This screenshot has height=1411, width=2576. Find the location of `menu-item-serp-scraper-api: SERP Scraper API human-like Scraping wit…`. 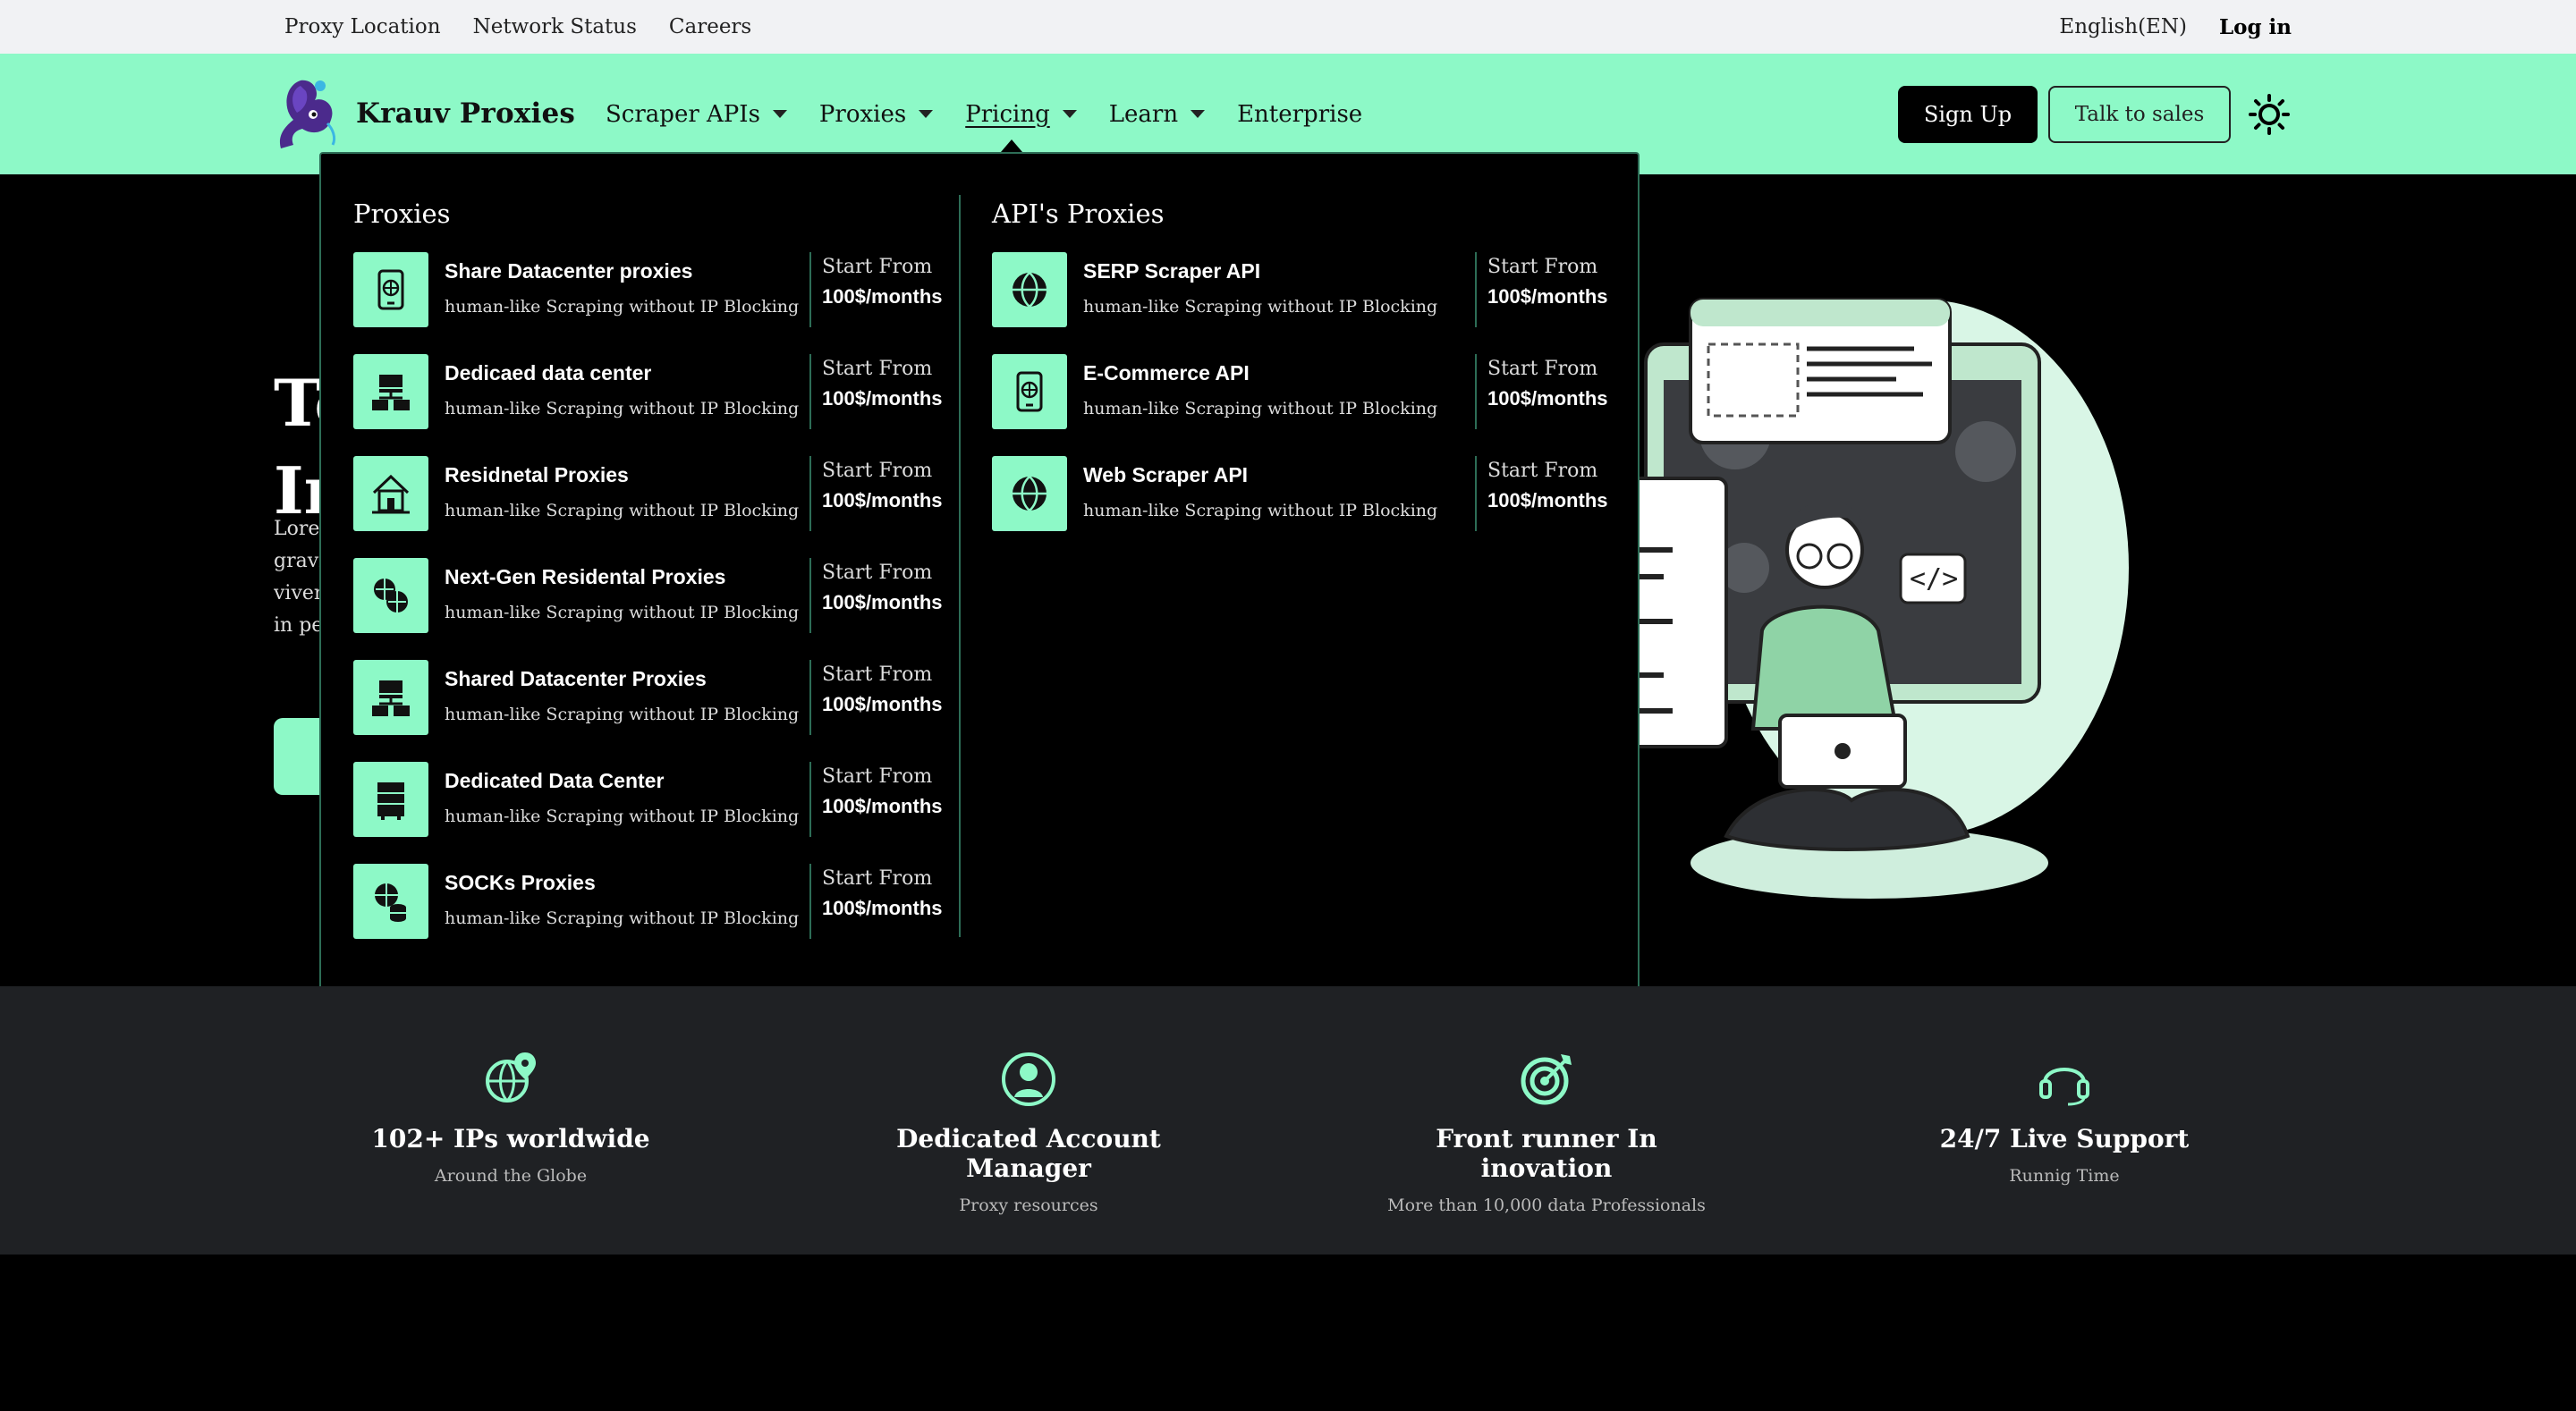

menu-item-serp-scraper-api: SERP Scraper API human-like Scraping wit… is located at coordinates (1300, 303).